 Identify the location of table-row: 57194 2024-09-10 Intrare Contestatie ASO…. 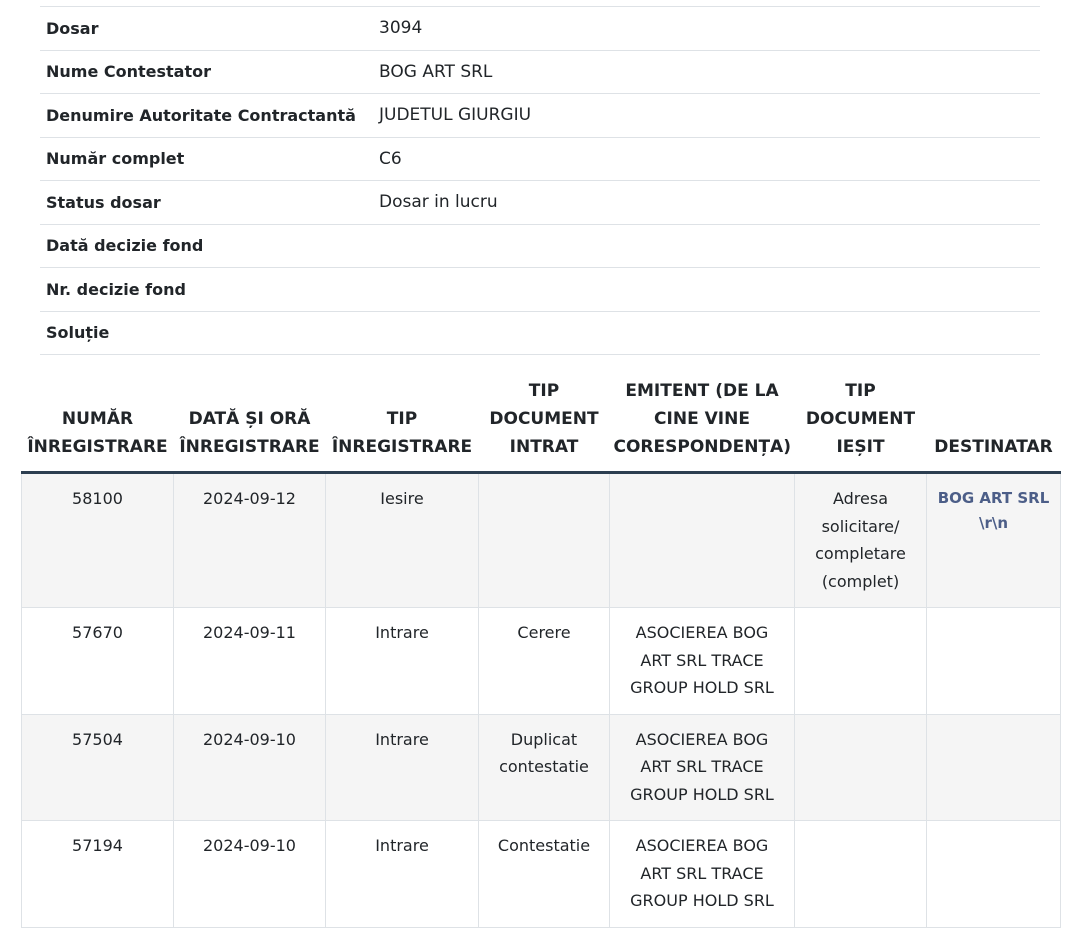
(541, 874).